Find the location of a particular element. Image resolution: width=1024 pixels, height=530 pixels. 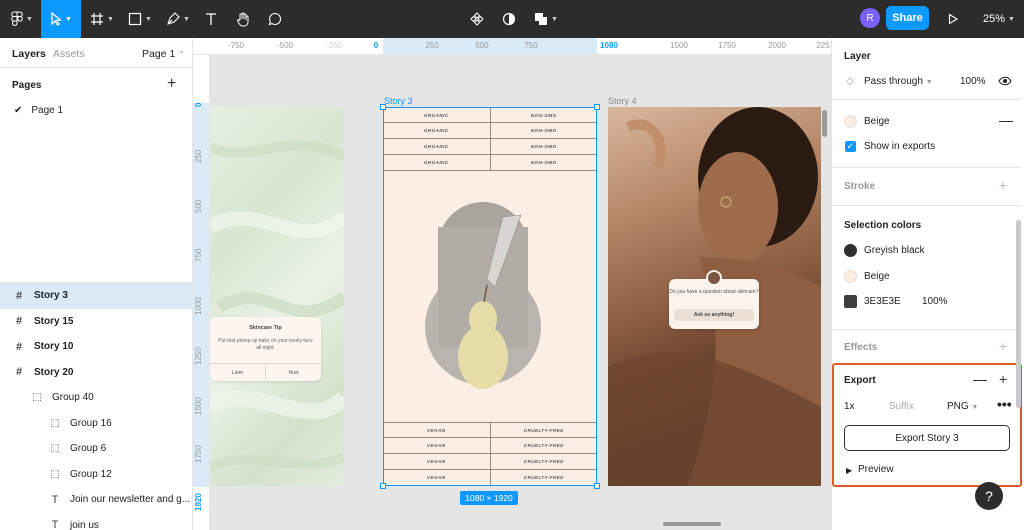

move-tool-button: ▼ is located at coordinates (61, 19).